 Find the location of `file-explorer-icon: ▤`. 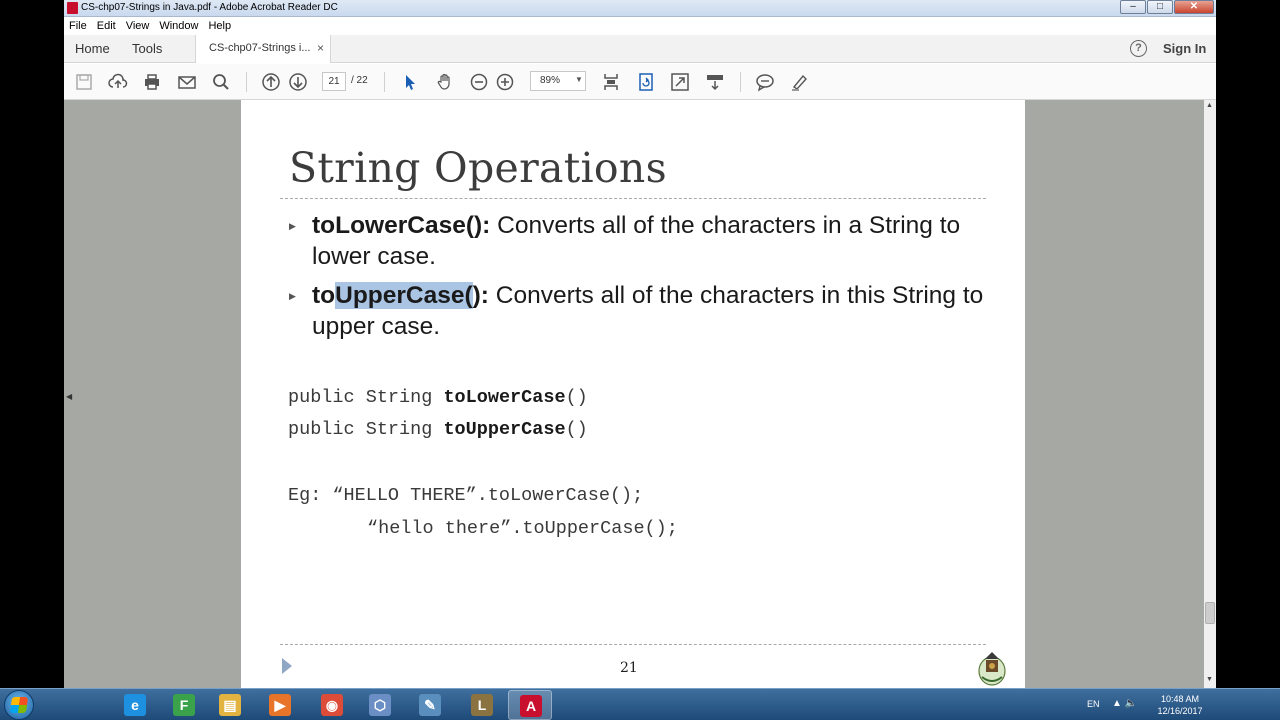

file-explorer-icon: ▤ is located at coordinates (230, 705).